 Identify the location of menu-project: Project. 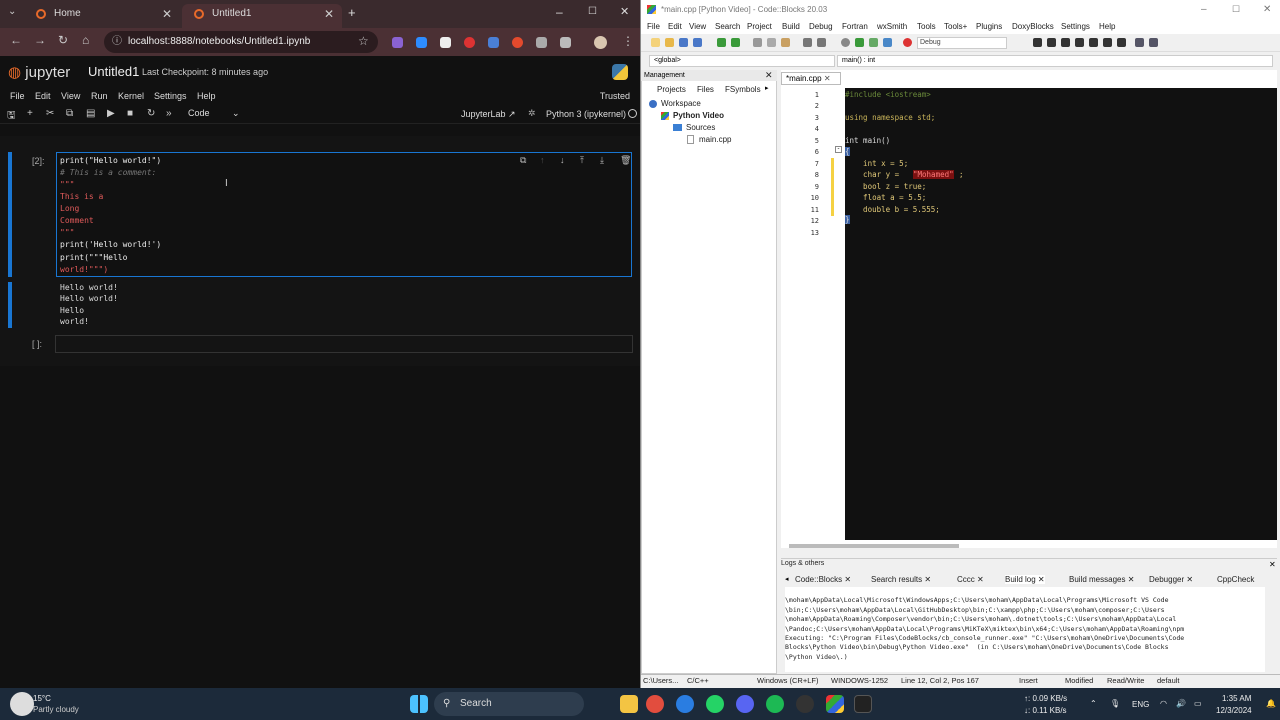
(759, 26).